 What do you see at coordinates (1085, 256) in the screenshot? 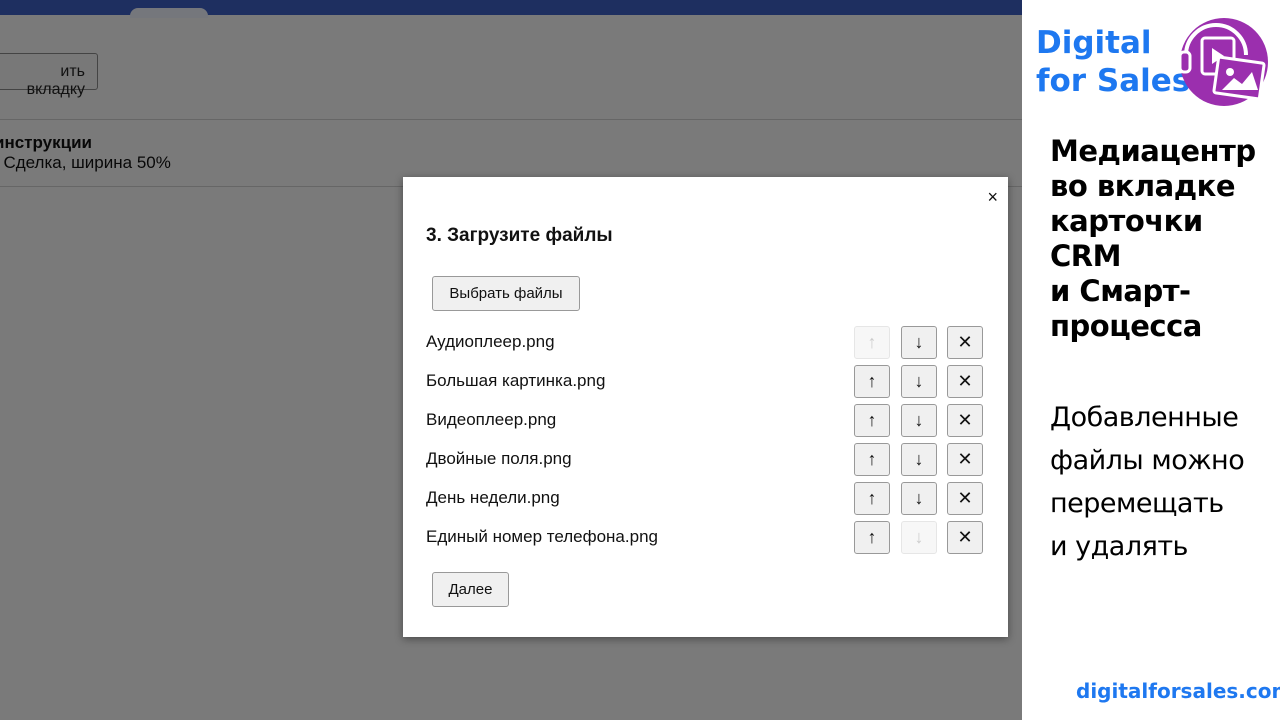
I see `headline-line: CRM` at bounding box center [1085, 256].